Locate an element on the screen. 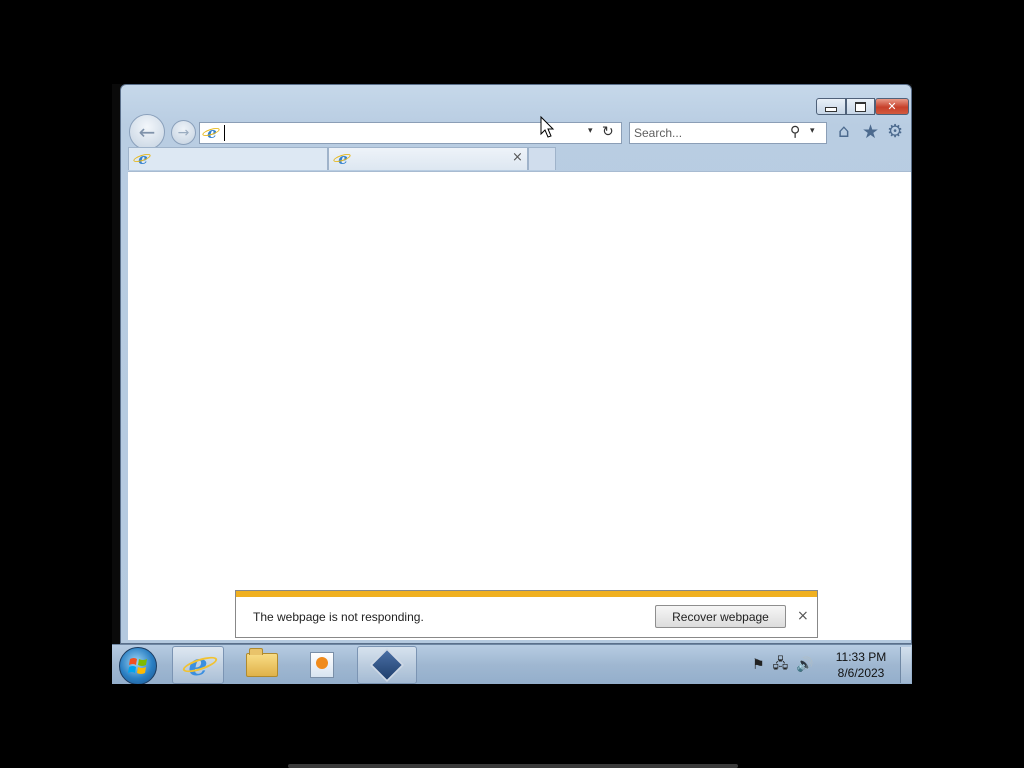 This screenshot has height=768, width=1024. back-arrow-icon: ← is located at coordinates (147, 132).